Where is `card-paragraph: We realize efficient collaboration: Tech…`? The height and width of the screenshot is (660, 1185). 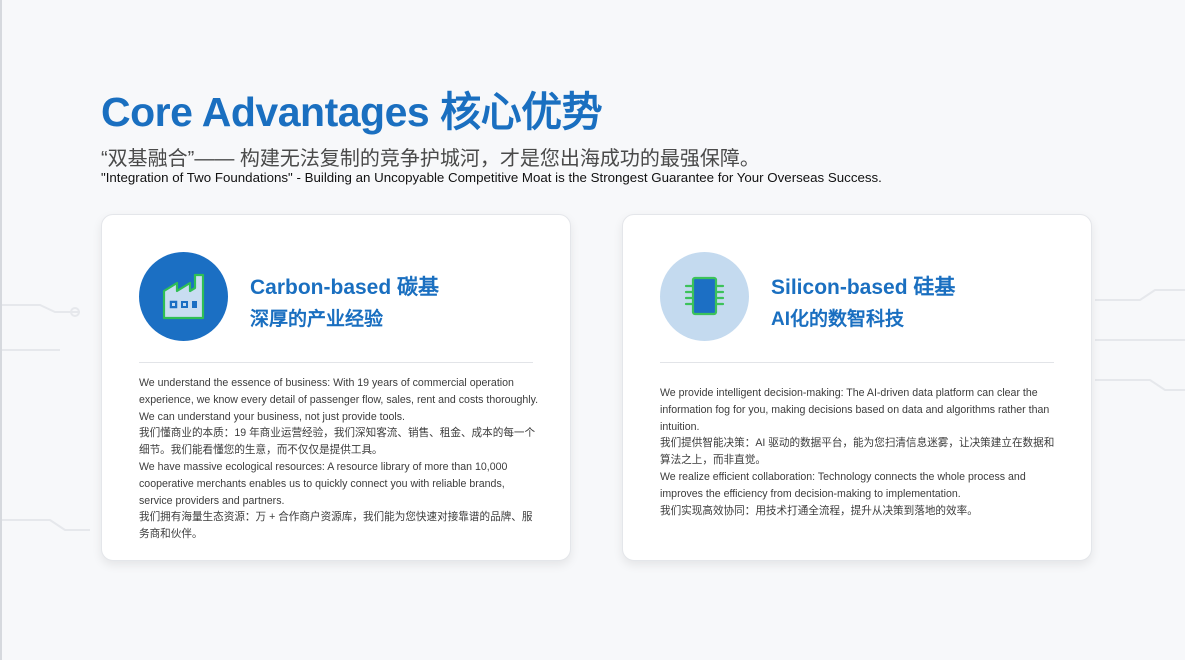
card-paragraph: We realize efficient collaboration: Tech… is located at coordinates (843, 485).